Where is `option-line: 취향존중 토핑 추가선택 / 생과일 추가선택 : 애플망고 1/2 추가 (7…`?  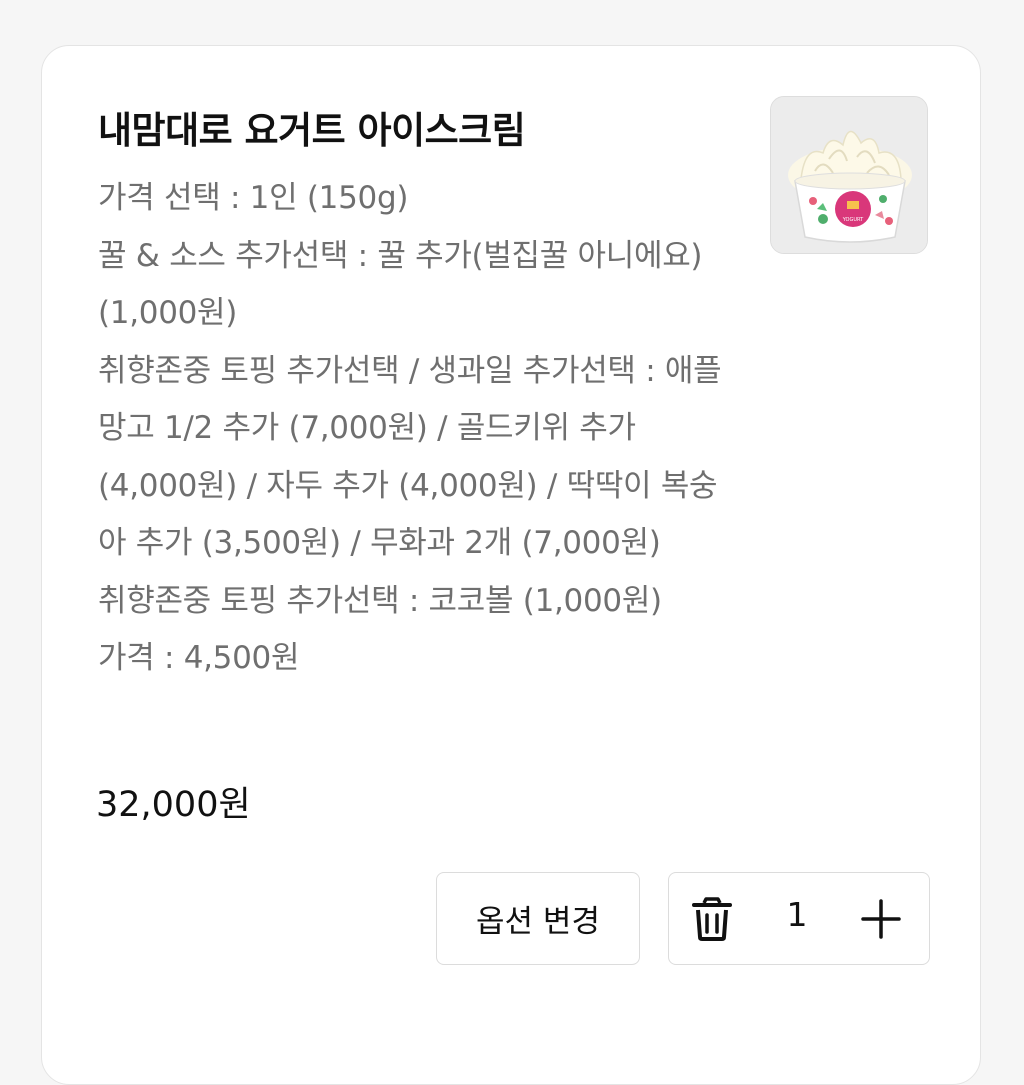
option-line: 취향존중 토핑 추가선택 / 생과일 추가선택 : 애플망고 1/2 추가 (7… is located at coordinates (410, 457).